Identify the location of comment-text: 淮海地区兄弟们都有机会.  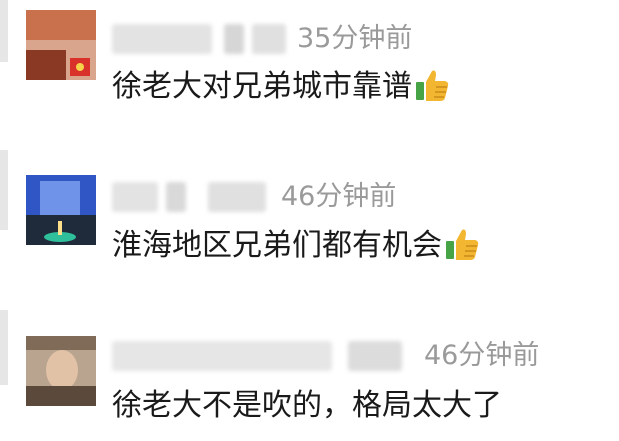
(296, 248).